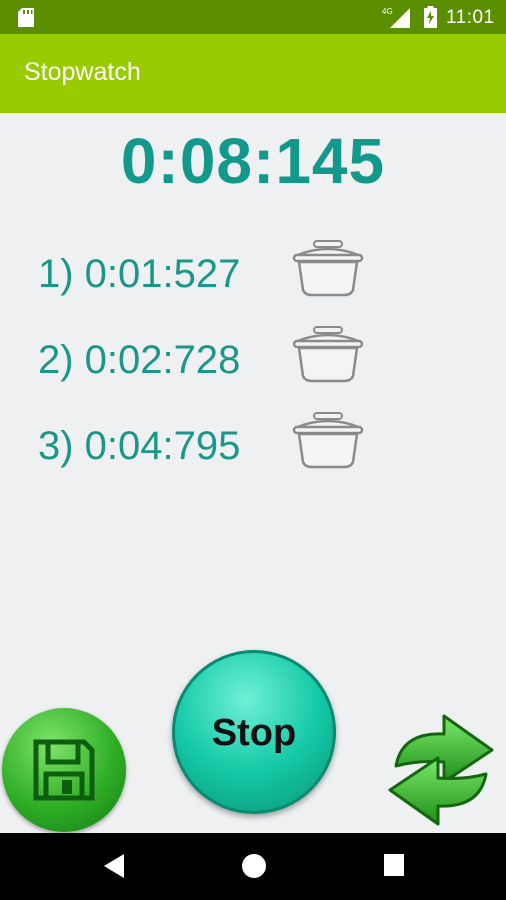 Image resolution: width=506 pixels, height=900 pixels. Describe the element at coordinates (139, 446) in the screenshot. I see `lap-time: 3) 0:04:795` at that location.